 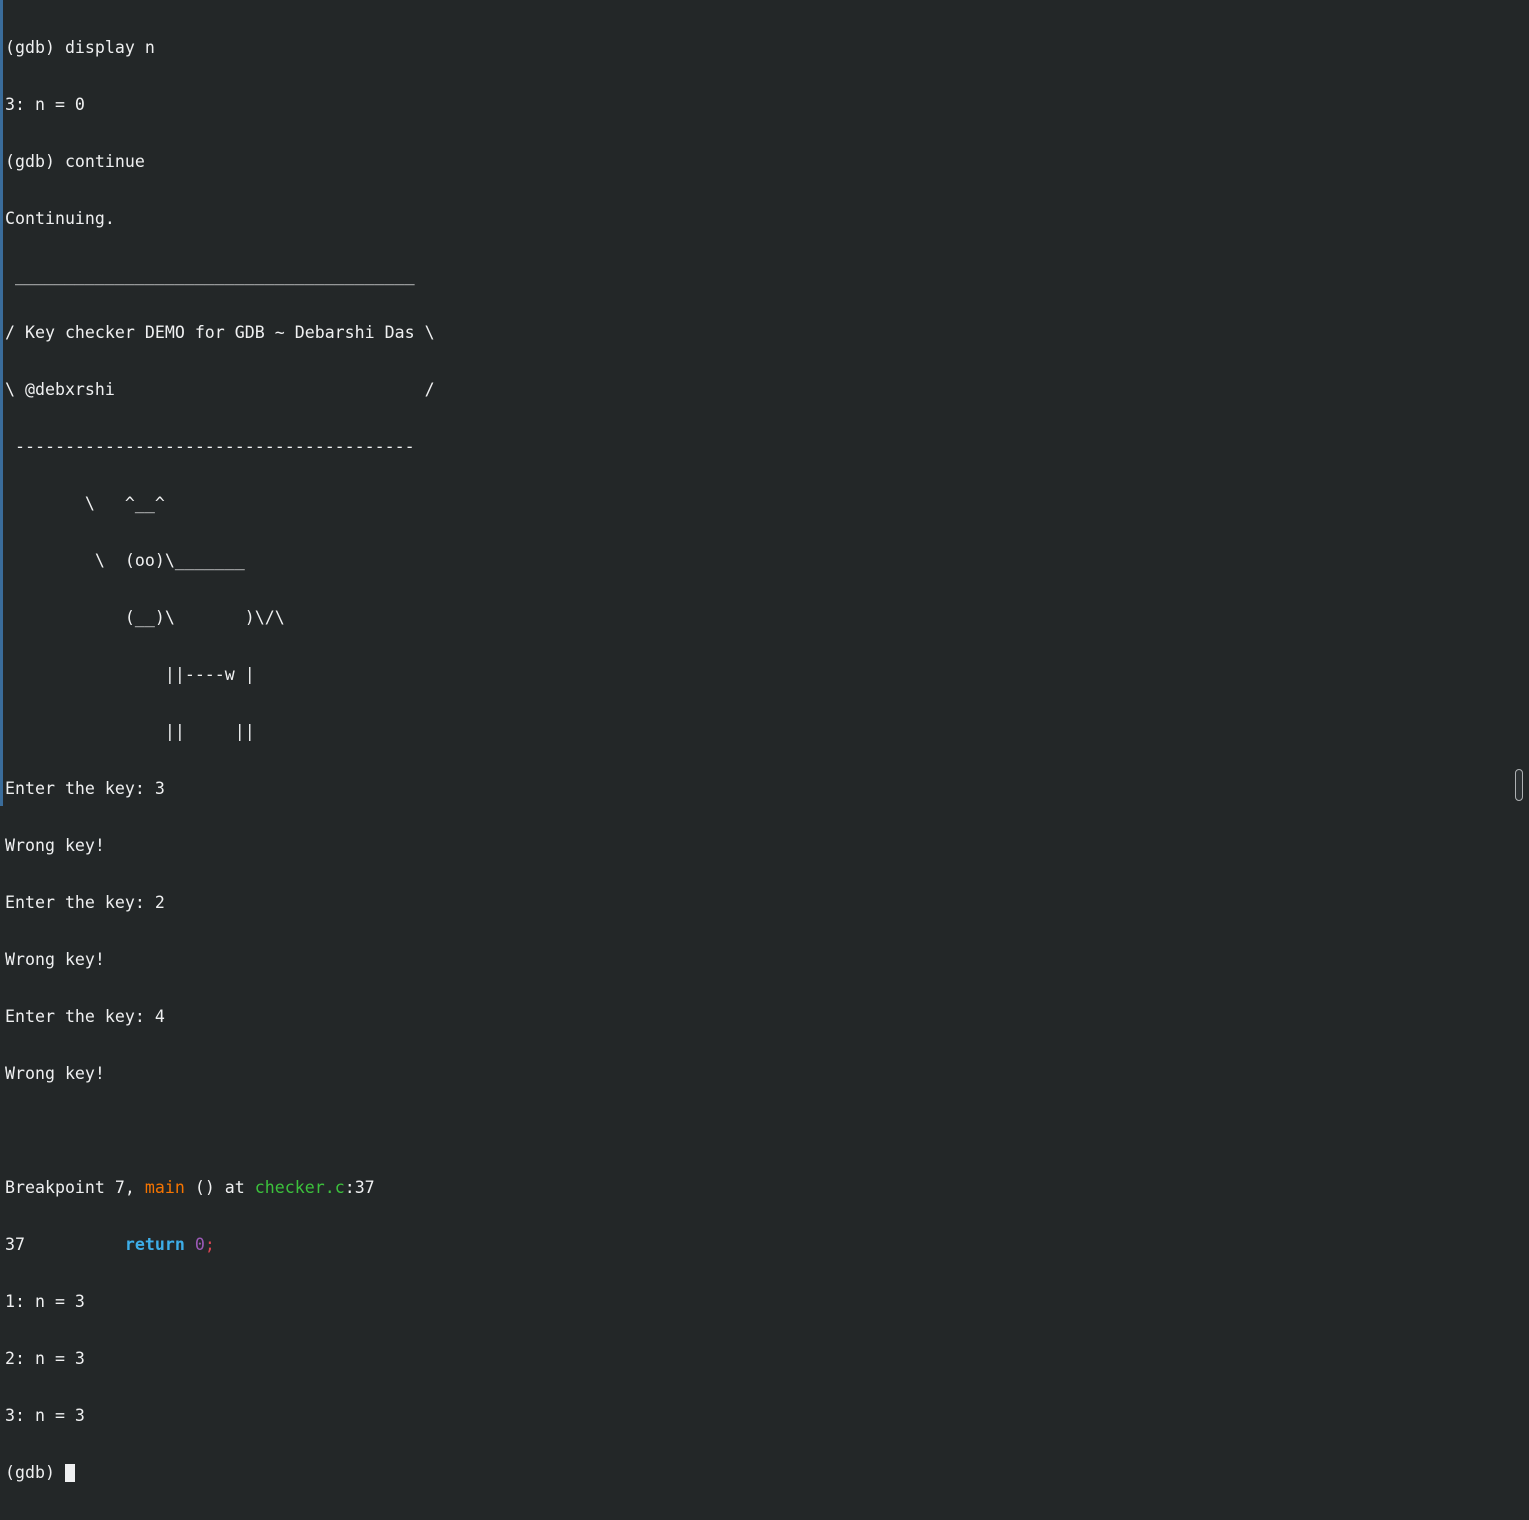 What do you see at coordinates (154, 1244) in the screenshot?
I see `source-keyword: return` at bounding box center [154, 1244].